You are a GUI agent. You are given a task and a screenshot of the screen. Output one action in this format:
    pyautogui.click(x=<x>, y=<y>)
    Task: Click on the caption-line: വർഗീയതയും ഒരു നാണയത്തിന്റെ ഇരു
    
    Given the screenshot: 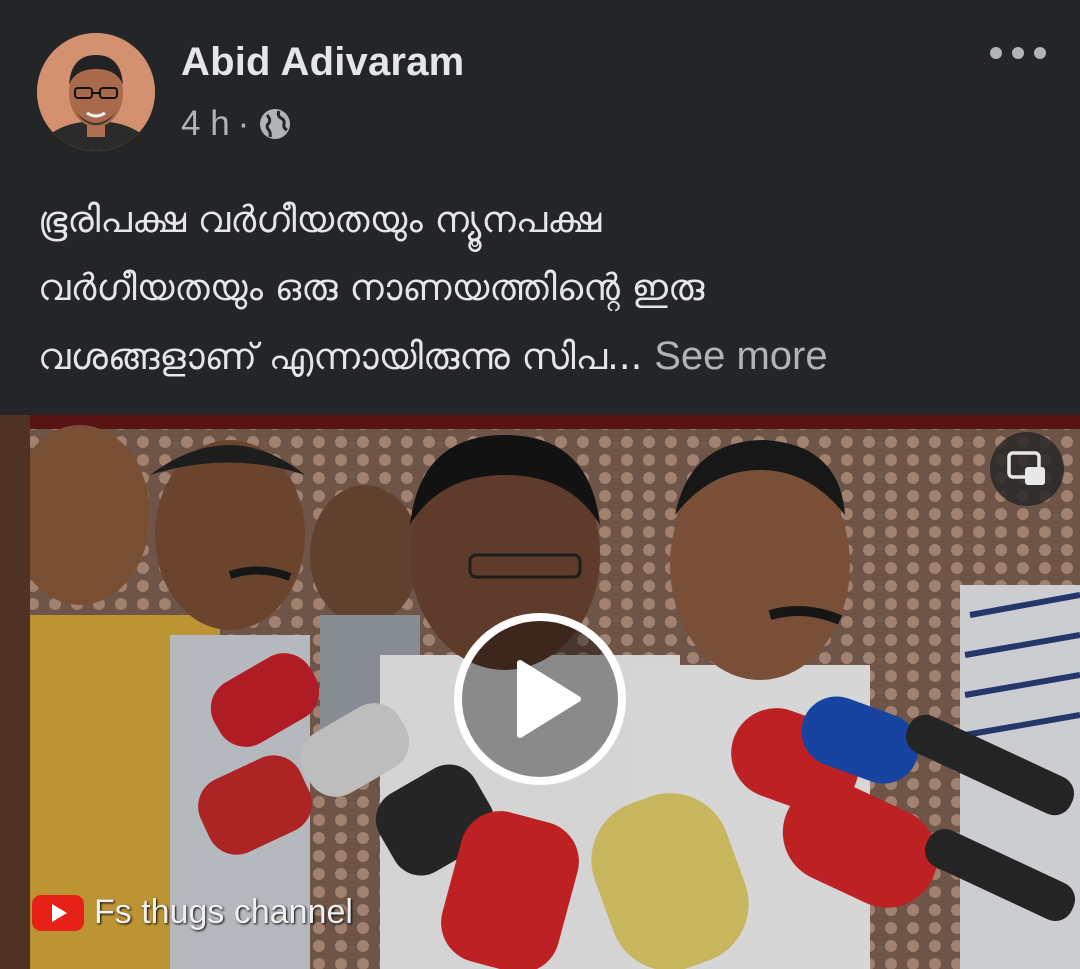 What is the action you would take?
    pyautogui.click(x=371, y=287)
    